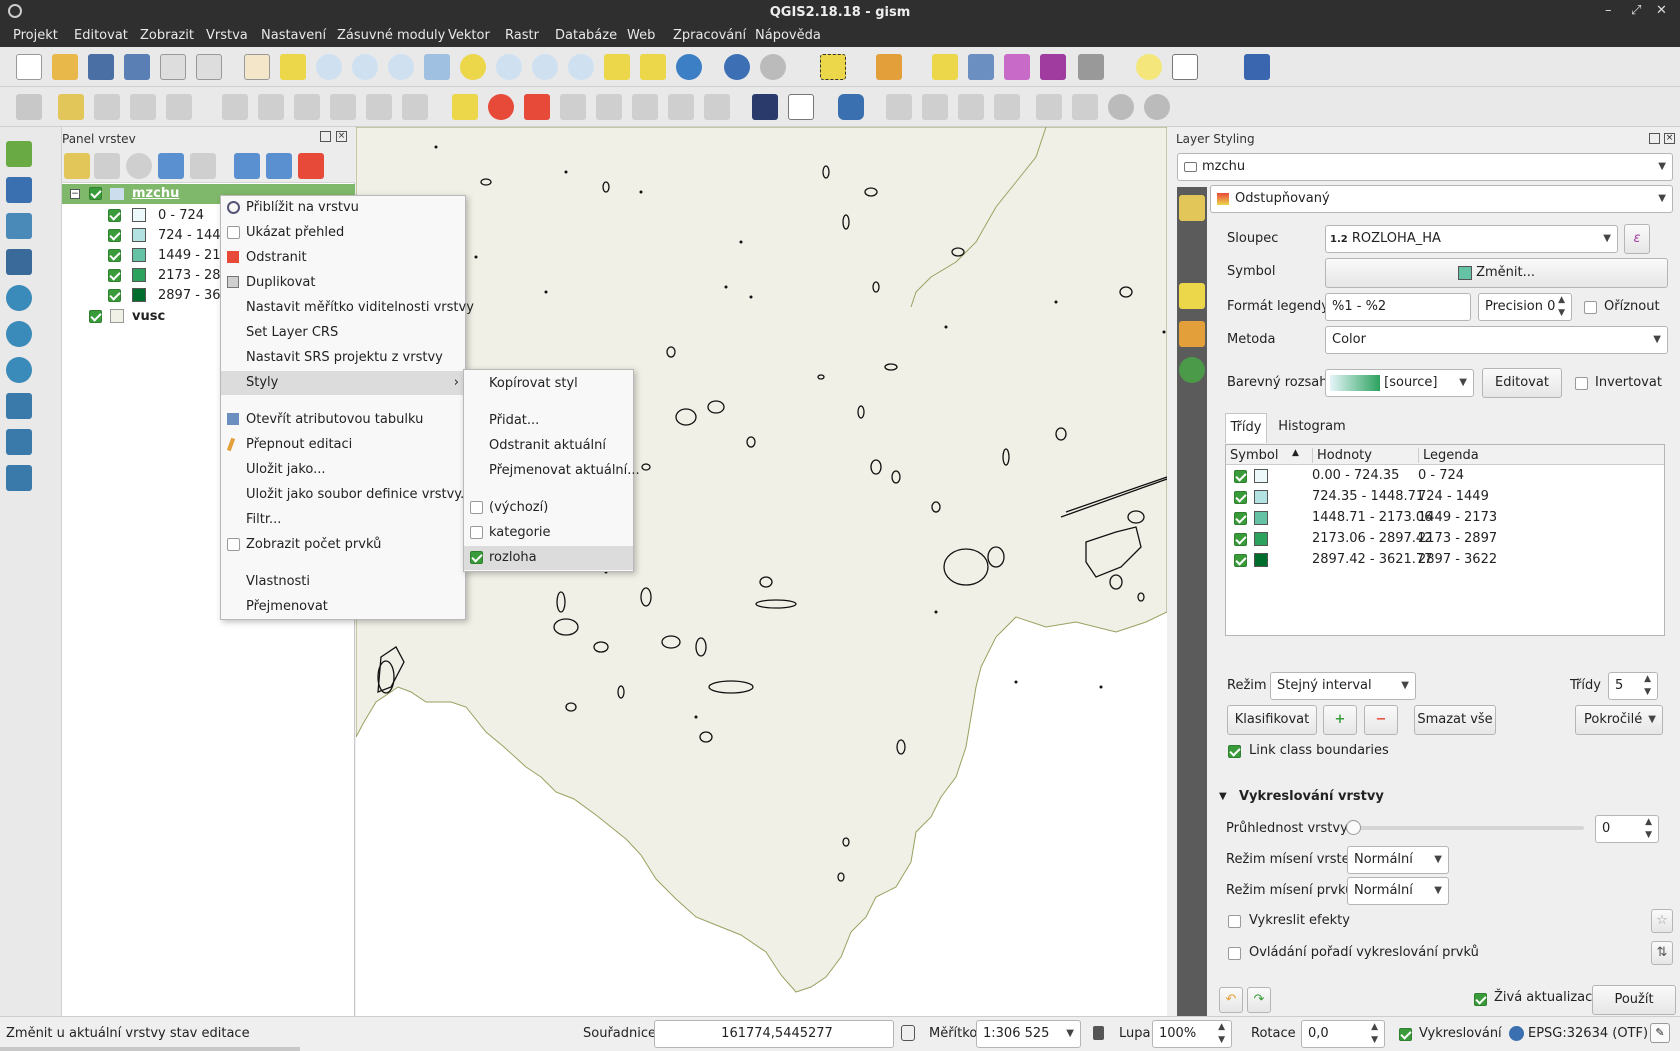  What do you see at coordinates (737, 67) in the screenshot?
I see `identify-icon` at bounding box center [737, 67].